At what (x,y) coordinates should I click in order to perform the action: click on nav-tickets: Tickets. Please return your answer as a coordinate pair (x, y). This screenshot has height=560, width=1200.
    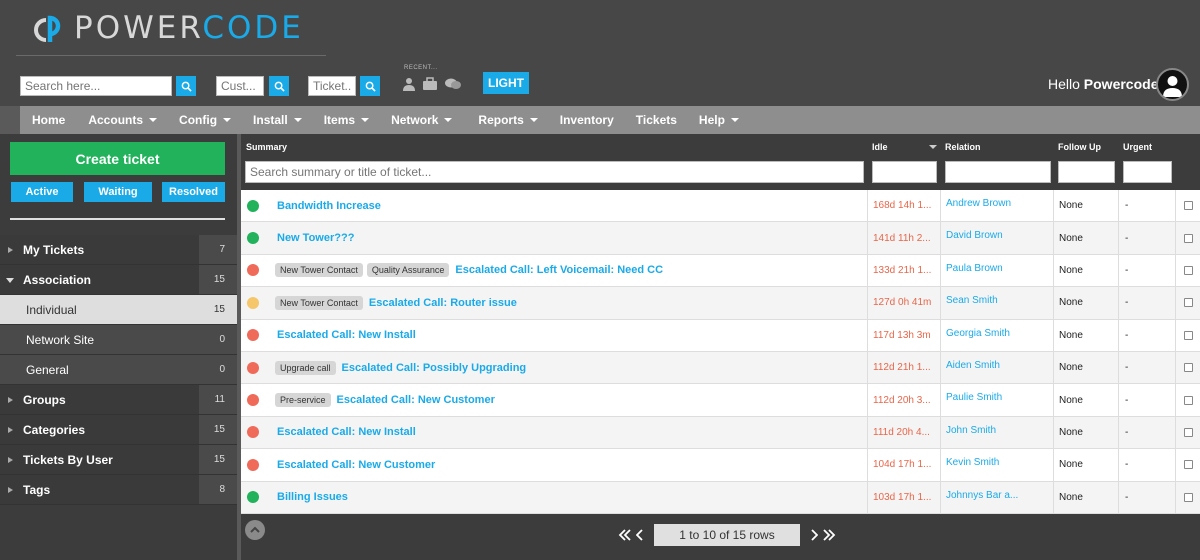
    Looking at the image, I should click on (656, 120).